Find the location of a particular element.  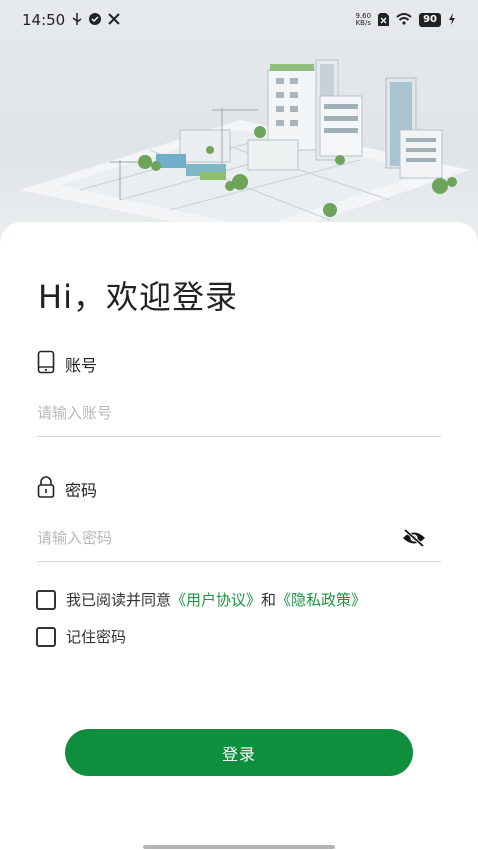

page-title: Hi，欢迎登录 is located at coordinates (138, 297).